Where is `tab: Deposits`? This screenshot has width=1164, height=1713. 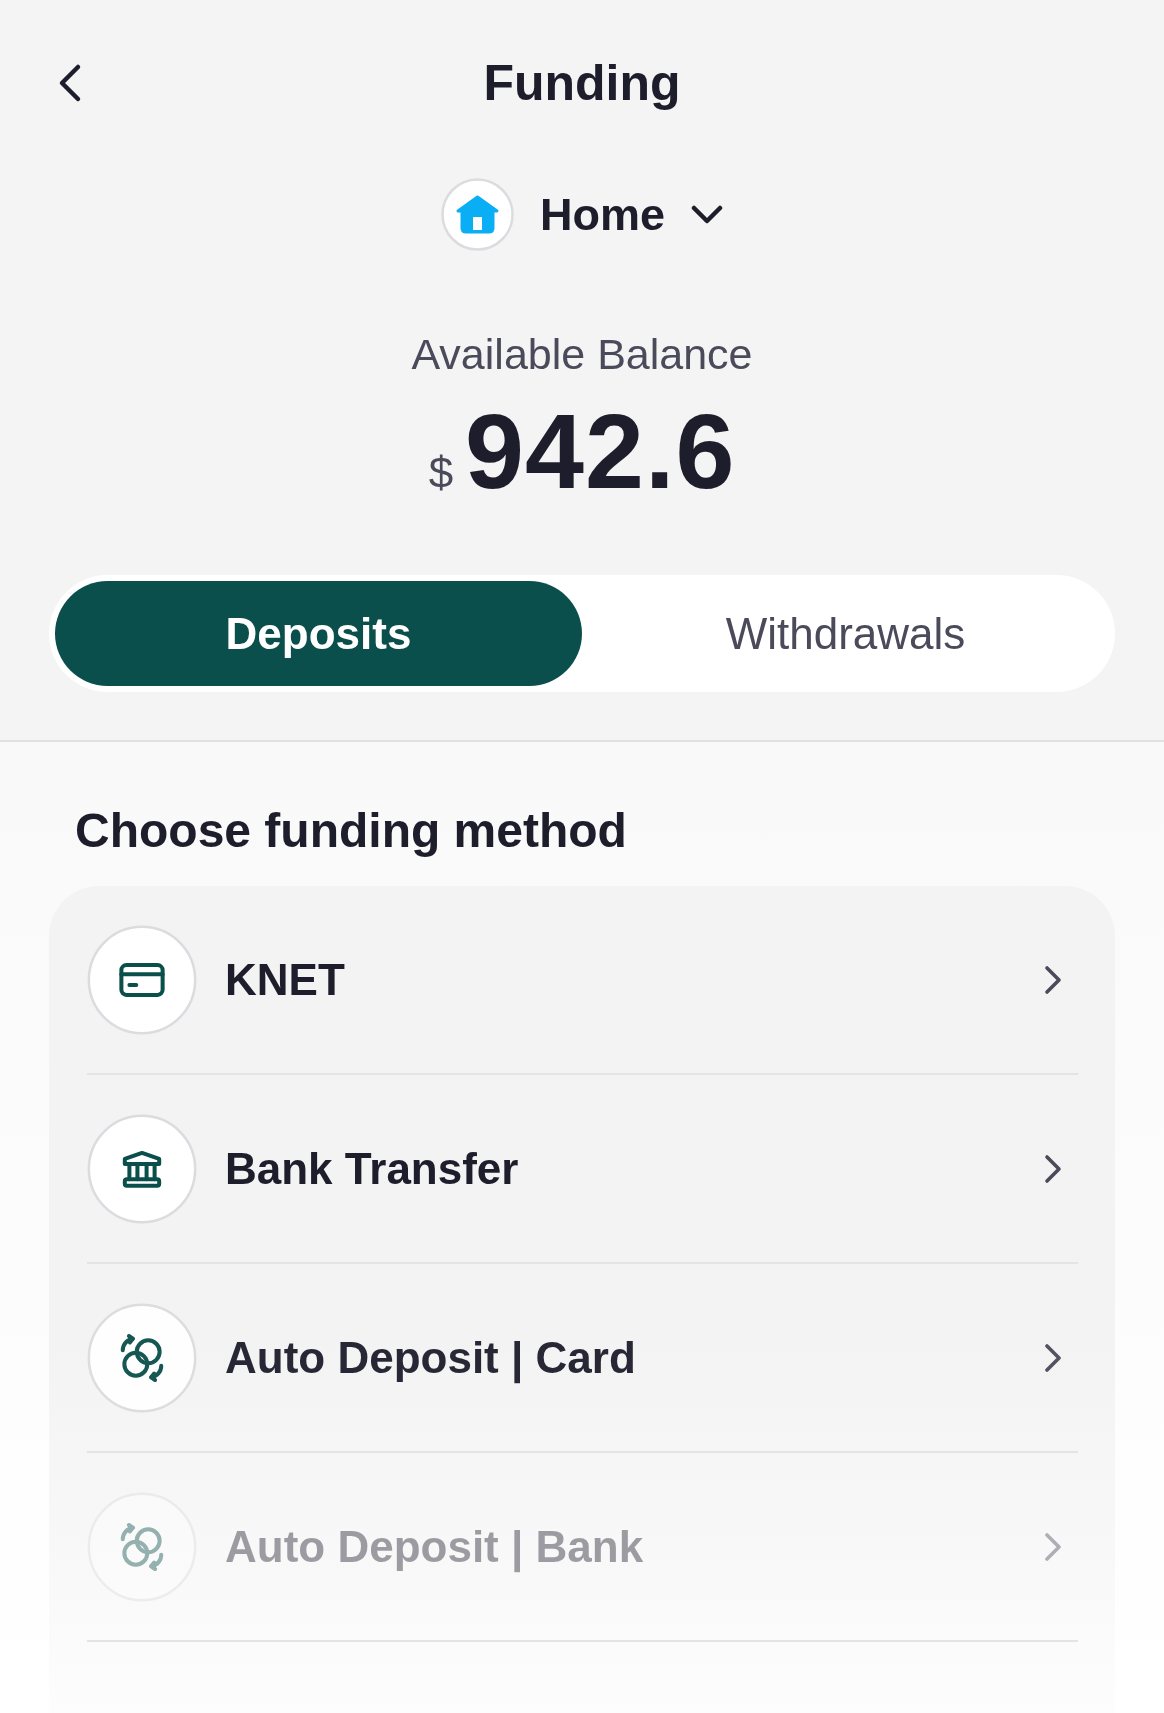
tab: Deposits is located at coordinates (318, 633).